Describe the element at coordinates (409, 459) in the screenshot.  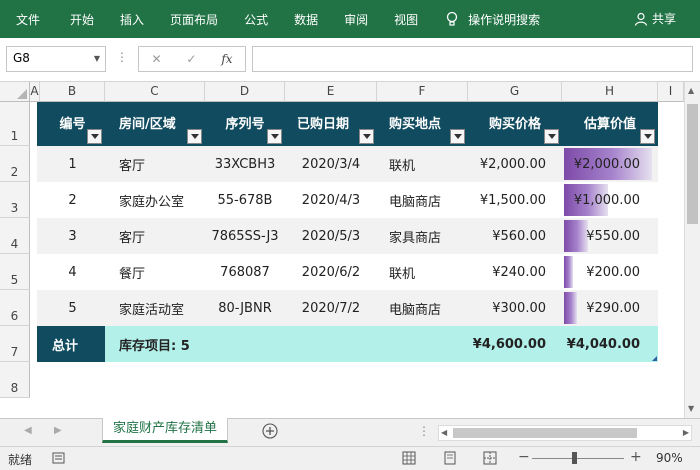
I see `normal-view-icon` at that location.